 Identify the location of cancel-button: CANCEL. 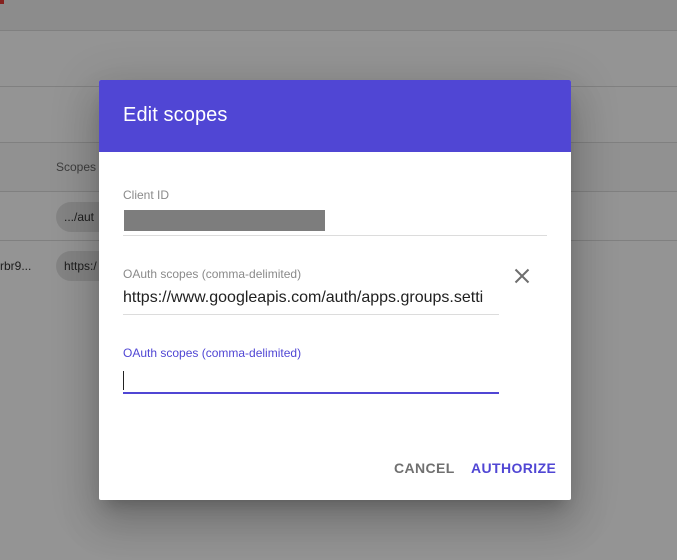
(424, 468).